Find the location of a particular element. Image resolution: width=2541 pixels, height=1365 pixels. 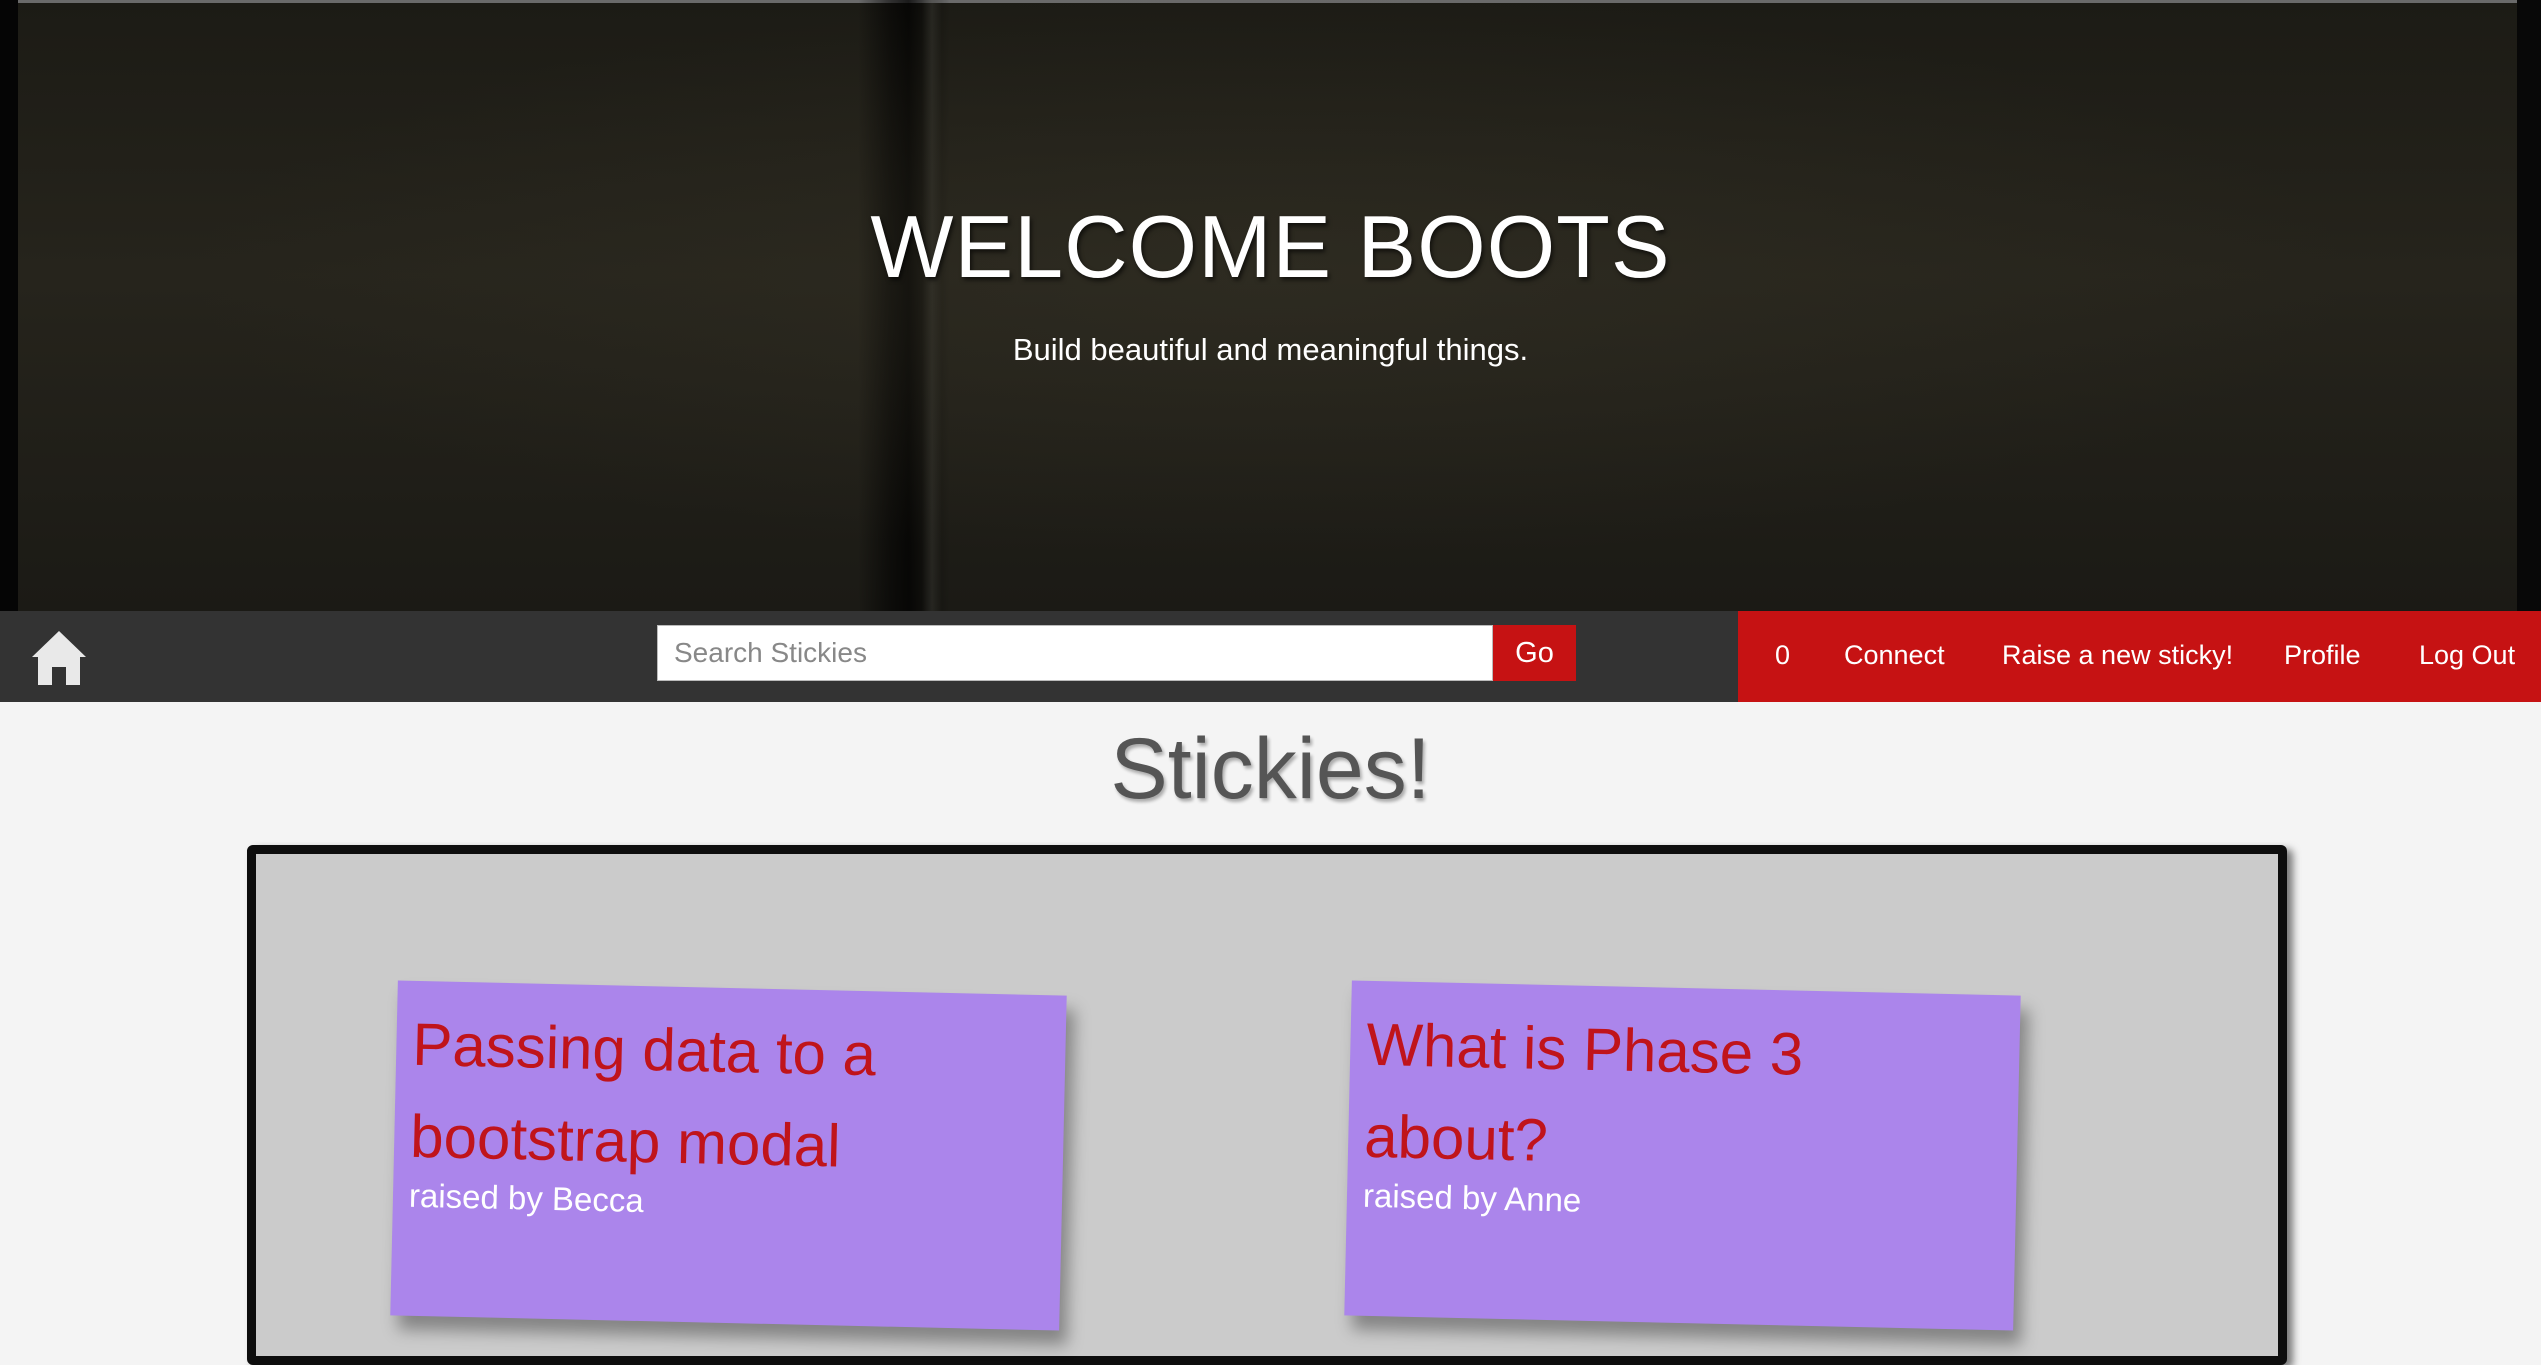

sticky-card: What is Phase 3 about? raised by Anne is located at coordinates (1682, 1155).